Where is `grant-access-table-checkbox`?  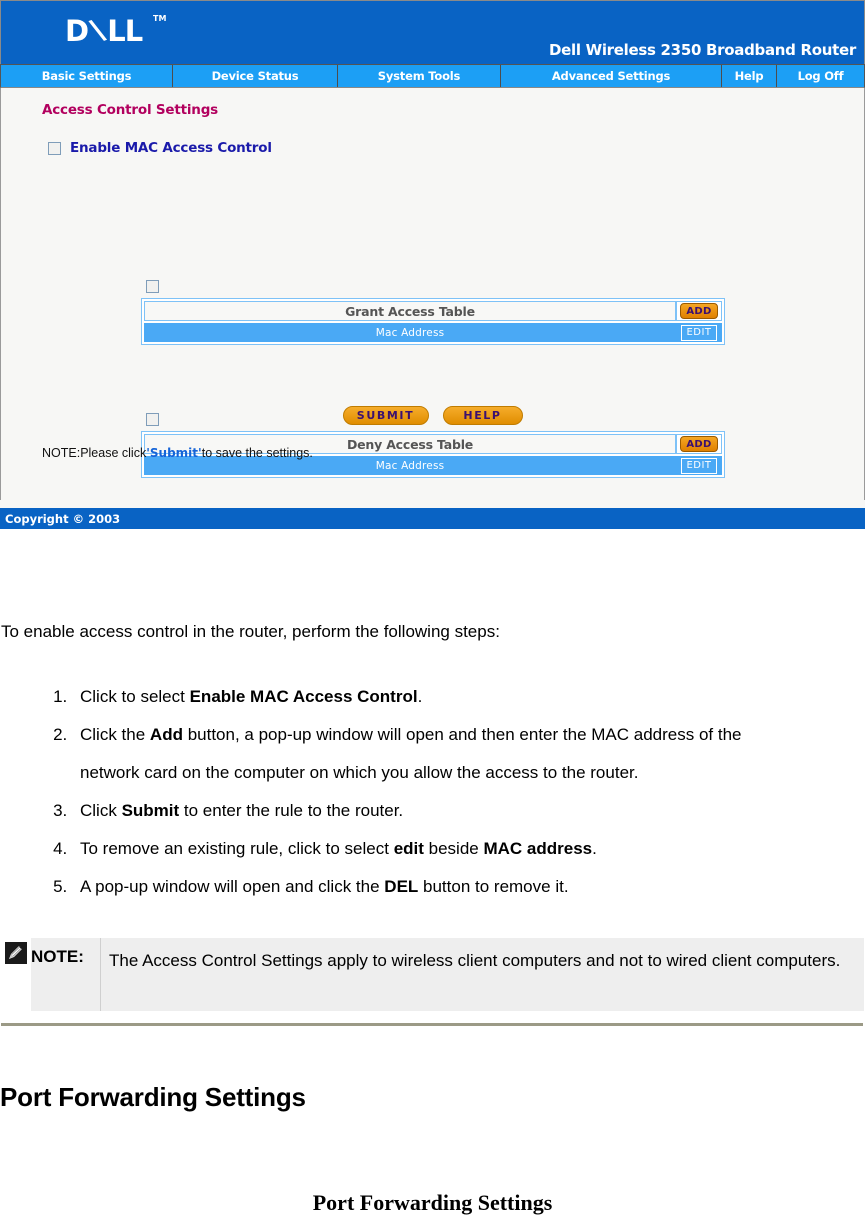
grant-access-table-checkbox is located at coordinates (152, 286).